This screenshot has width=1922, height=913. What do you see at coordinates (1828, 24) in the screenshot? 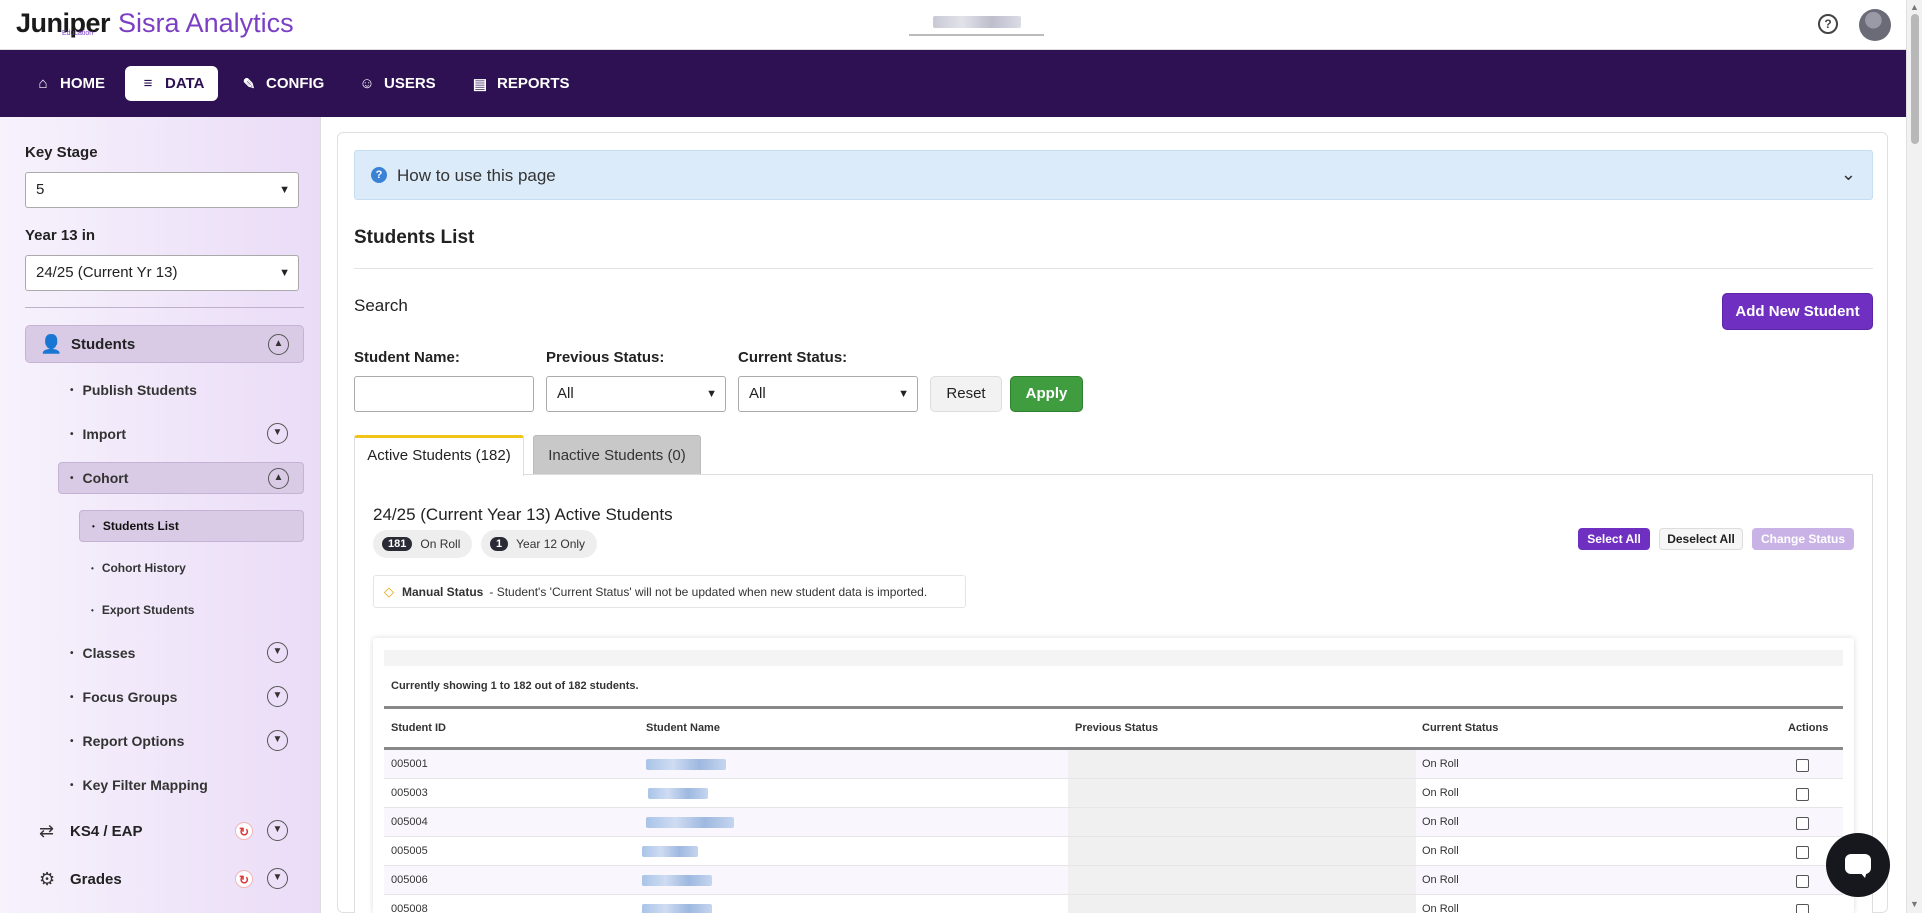
I see `help-icon: ?` at bounding box center [1828, 24].